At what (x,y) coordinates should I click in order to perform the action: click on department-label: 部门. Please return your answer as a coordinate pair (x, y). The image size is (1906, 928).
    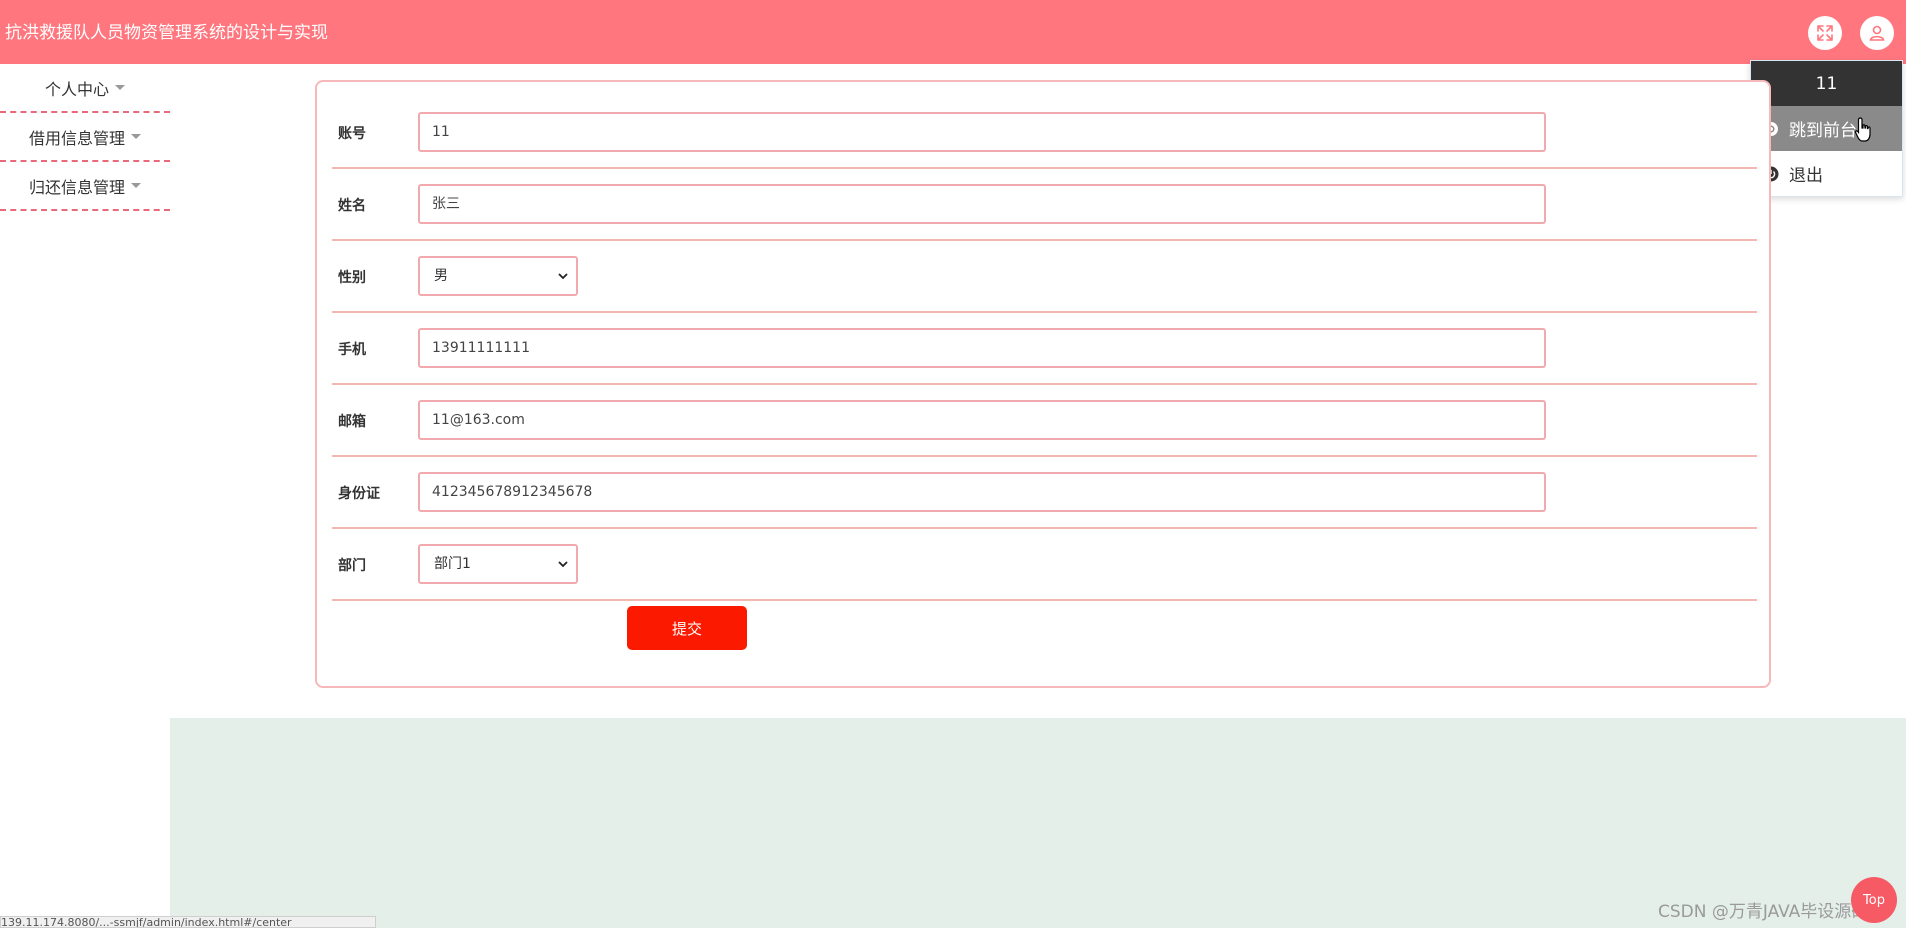
    Looking at the image, I should click on (352, 566).